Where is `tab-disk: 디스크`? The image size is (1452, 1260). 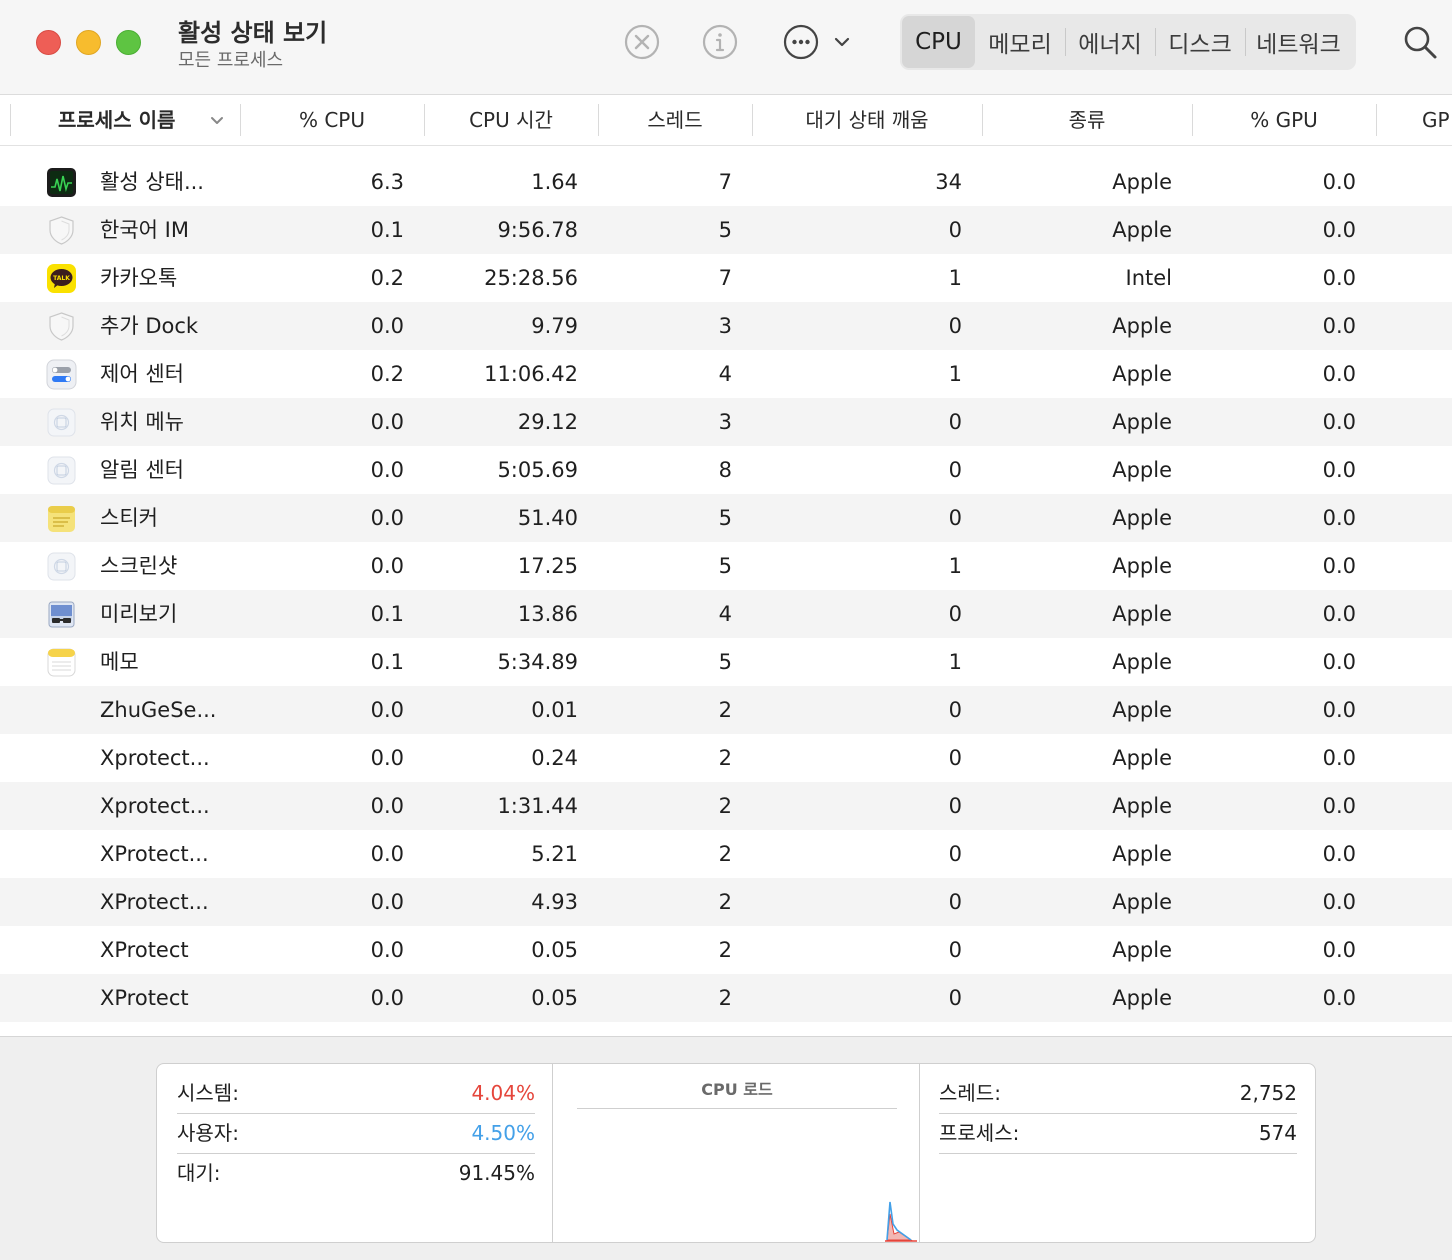 tab-disk: 디스크 is located at coordinates (1200, 42).